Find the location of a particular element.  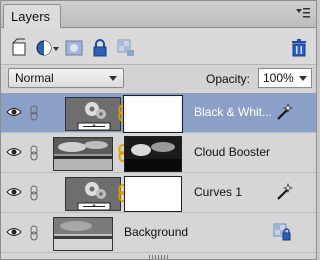

blend-options-row: Normal Opacity: 100% is located at coordinates (158, 79).